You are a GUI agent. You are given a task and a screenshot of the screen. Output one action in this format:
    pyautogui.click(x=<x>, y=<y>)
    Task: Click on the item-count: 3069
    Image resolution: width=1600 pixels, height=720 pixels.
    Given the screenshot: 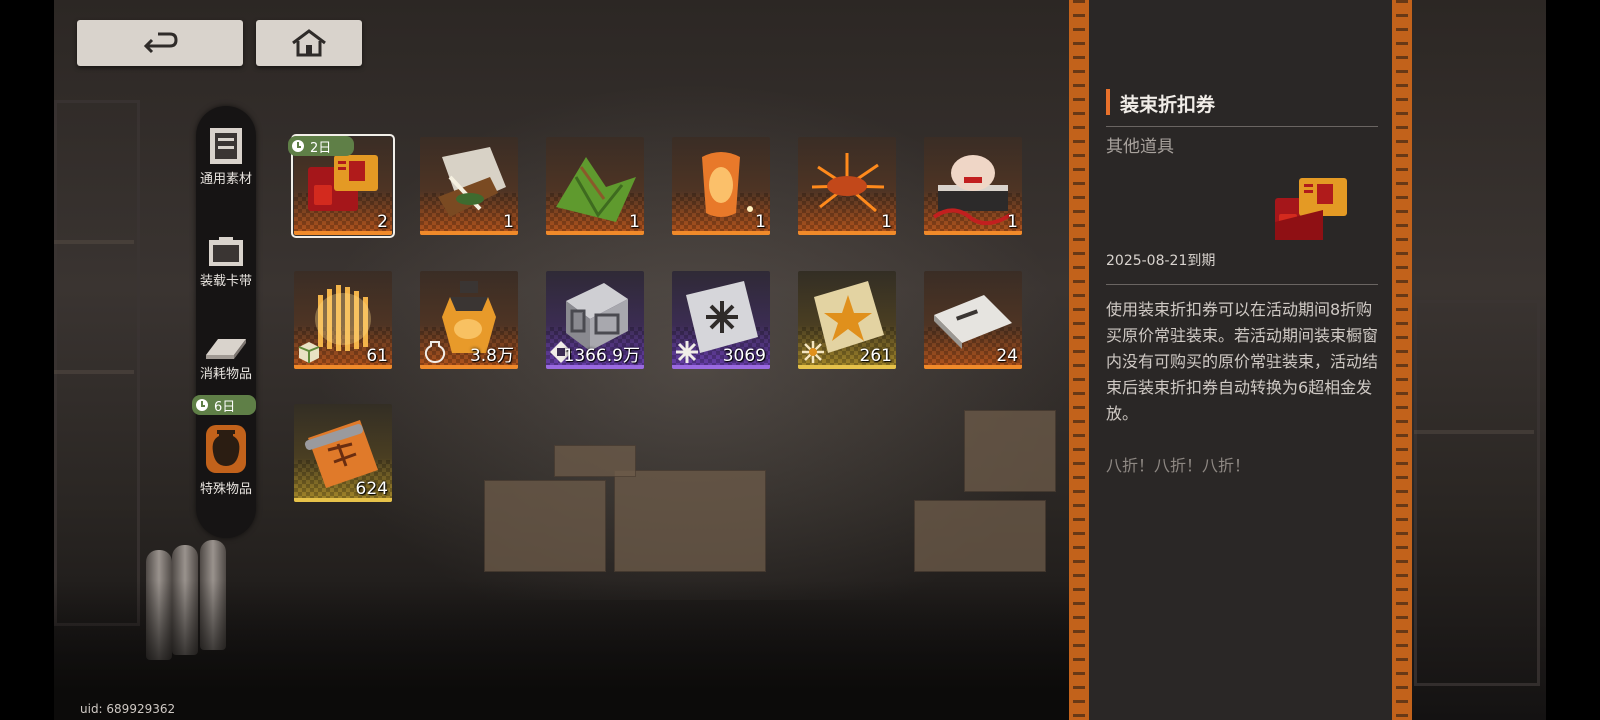 What is the action you would take?
    pyautogui.click(x=744, y=356)
    